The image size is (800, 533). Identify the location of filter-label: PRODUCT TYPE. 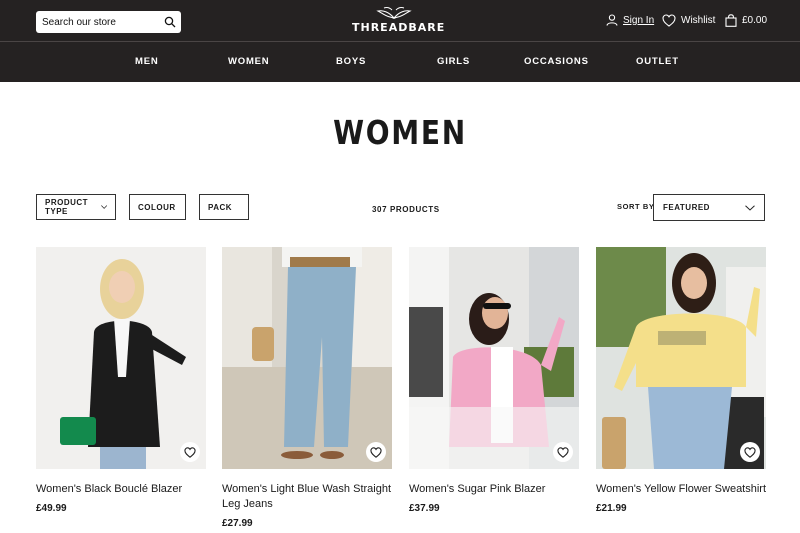
(67, 207).